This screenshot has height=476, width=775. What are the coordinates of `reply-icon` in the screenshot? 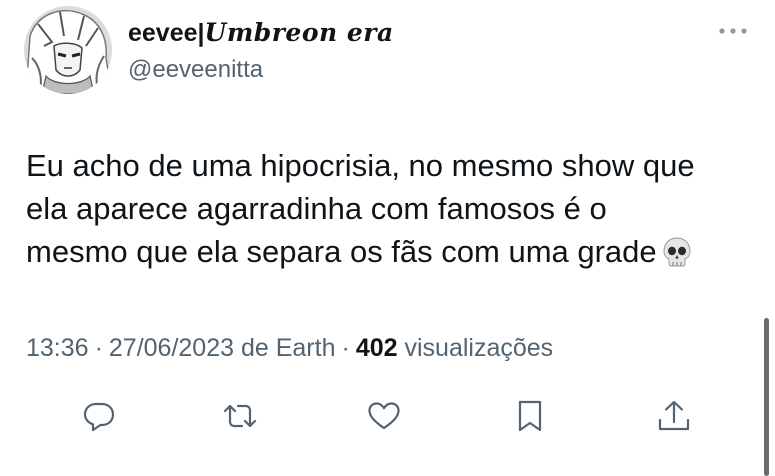 It's located at (99, 417).